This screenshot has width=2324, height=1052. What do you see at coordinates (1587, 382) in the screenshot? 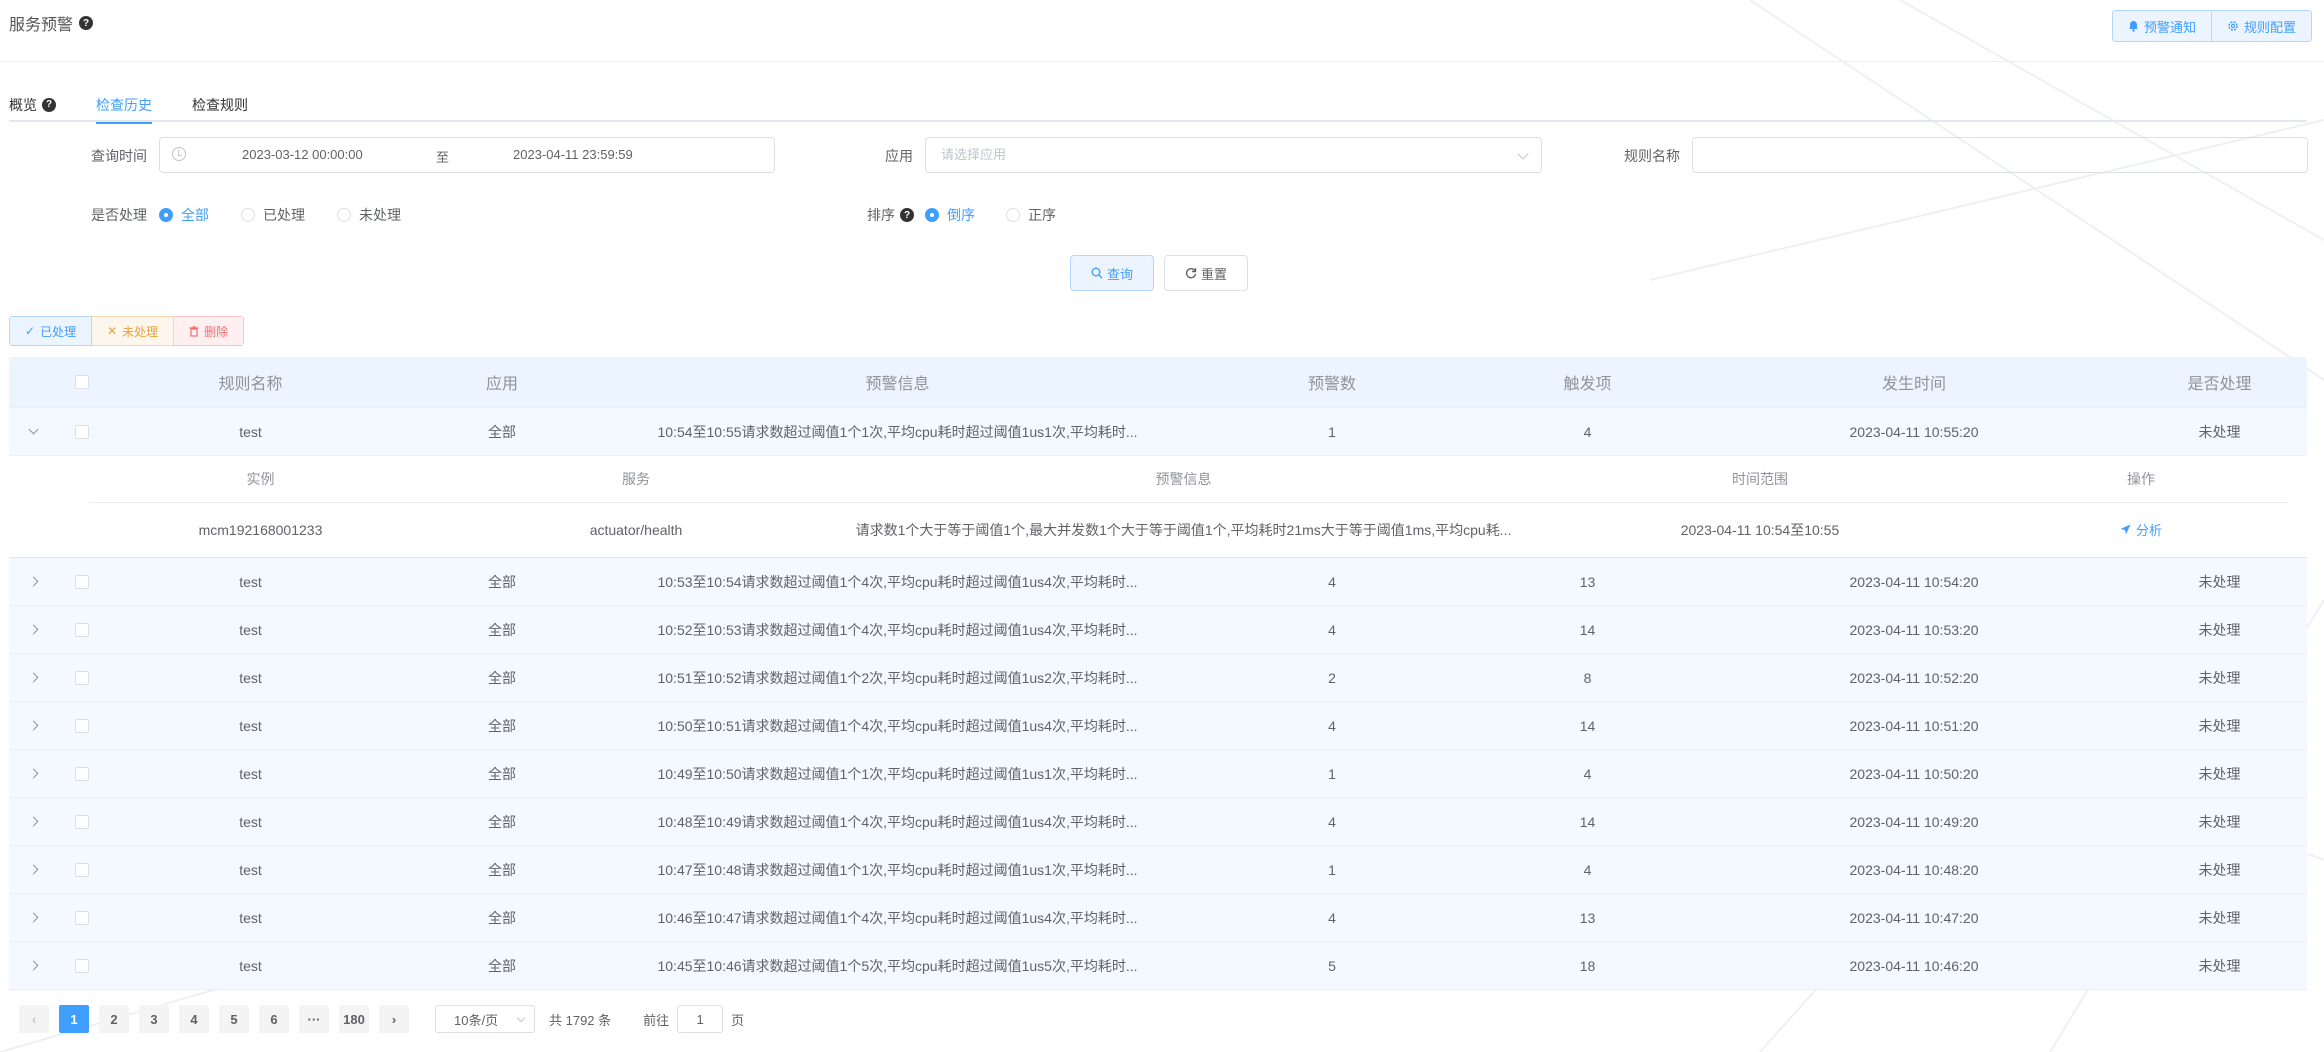
I see `column-header-triggers: 触发项` at bounding box center [1587, 382].